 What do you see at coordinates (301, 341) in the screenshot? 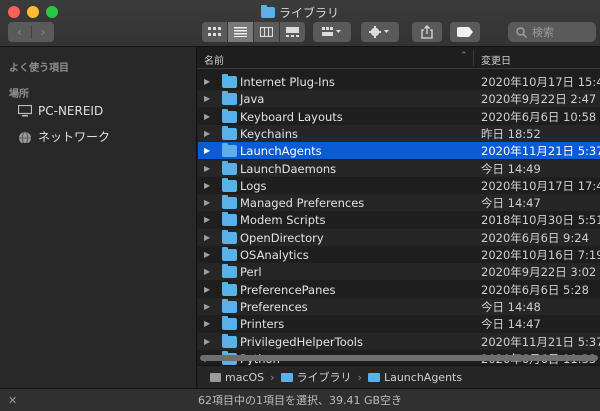
I see `file-name: PrivilegedHelperTools` at bounding box center [301, 341].